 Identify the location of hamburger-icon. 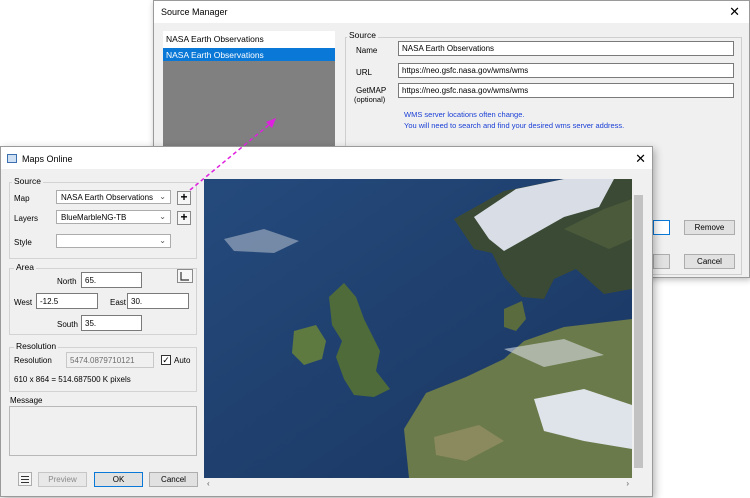
(25, 479).